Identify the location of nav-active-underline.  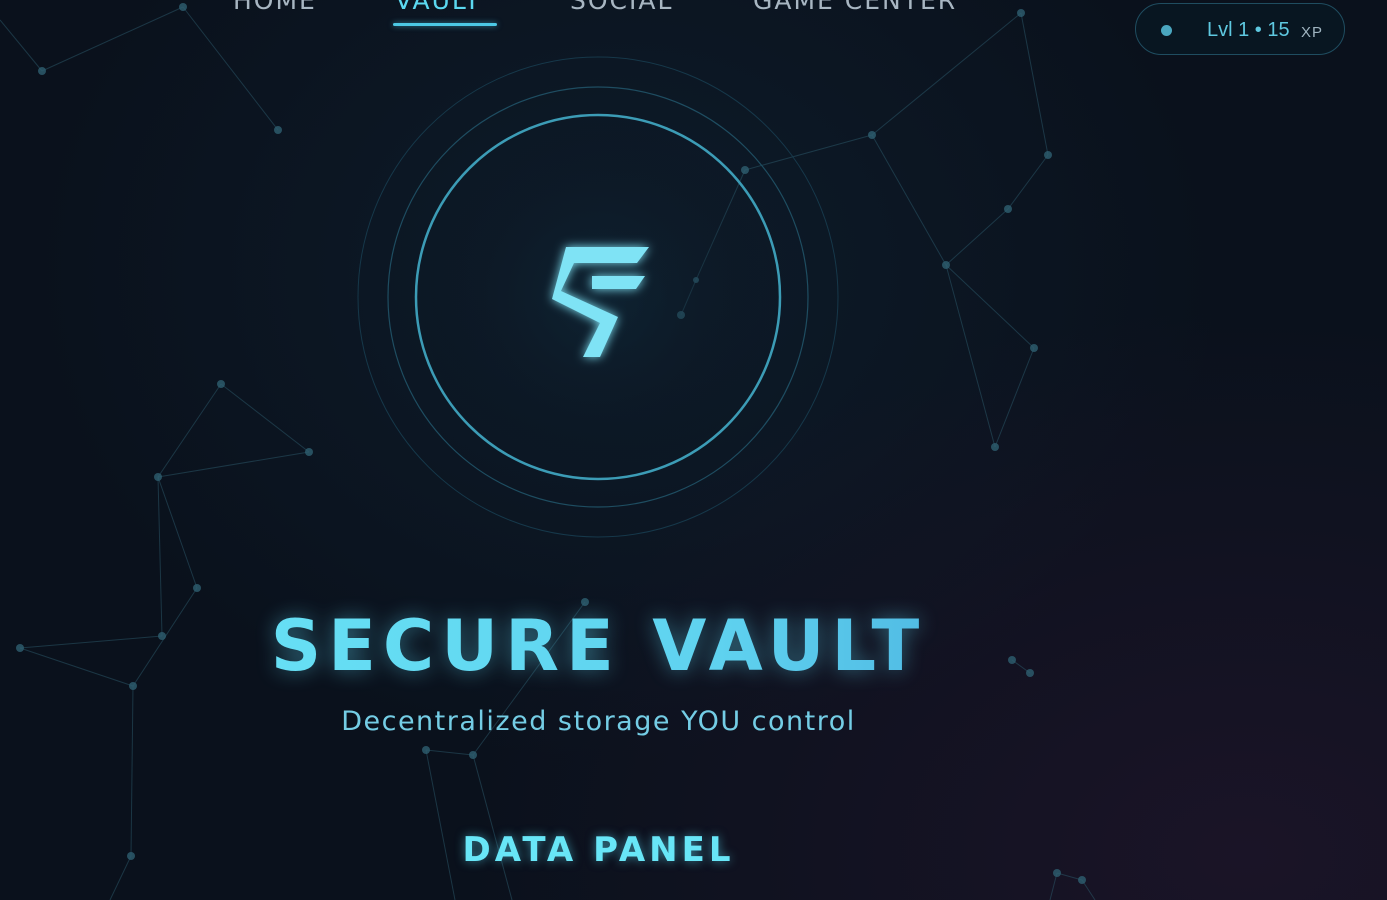
(445, 24).